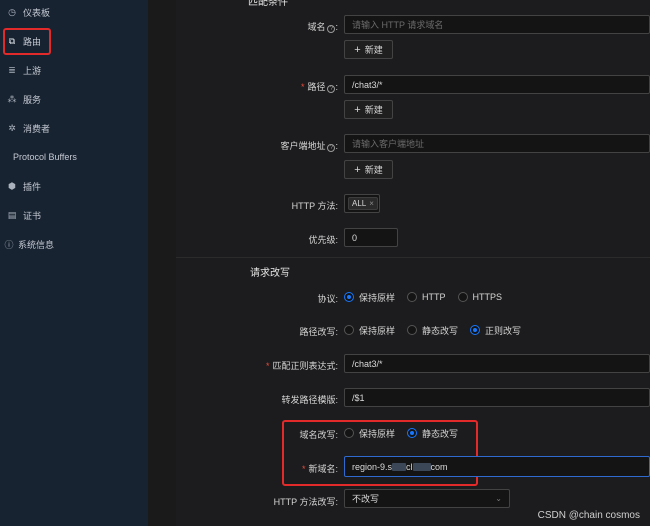 The width and height of the screenshot is (650, 526). What do you see at coordinates (498, 498) in the screenshot?
I see `chevron-down-icon: ⌄` at bounding box center [498, 498].